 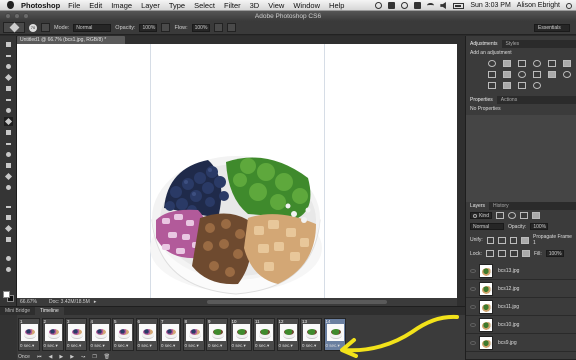 What do you see at coordinates (567, 74) in the screenshot?
I see `invert-icon` at bounding box center [567, 74].